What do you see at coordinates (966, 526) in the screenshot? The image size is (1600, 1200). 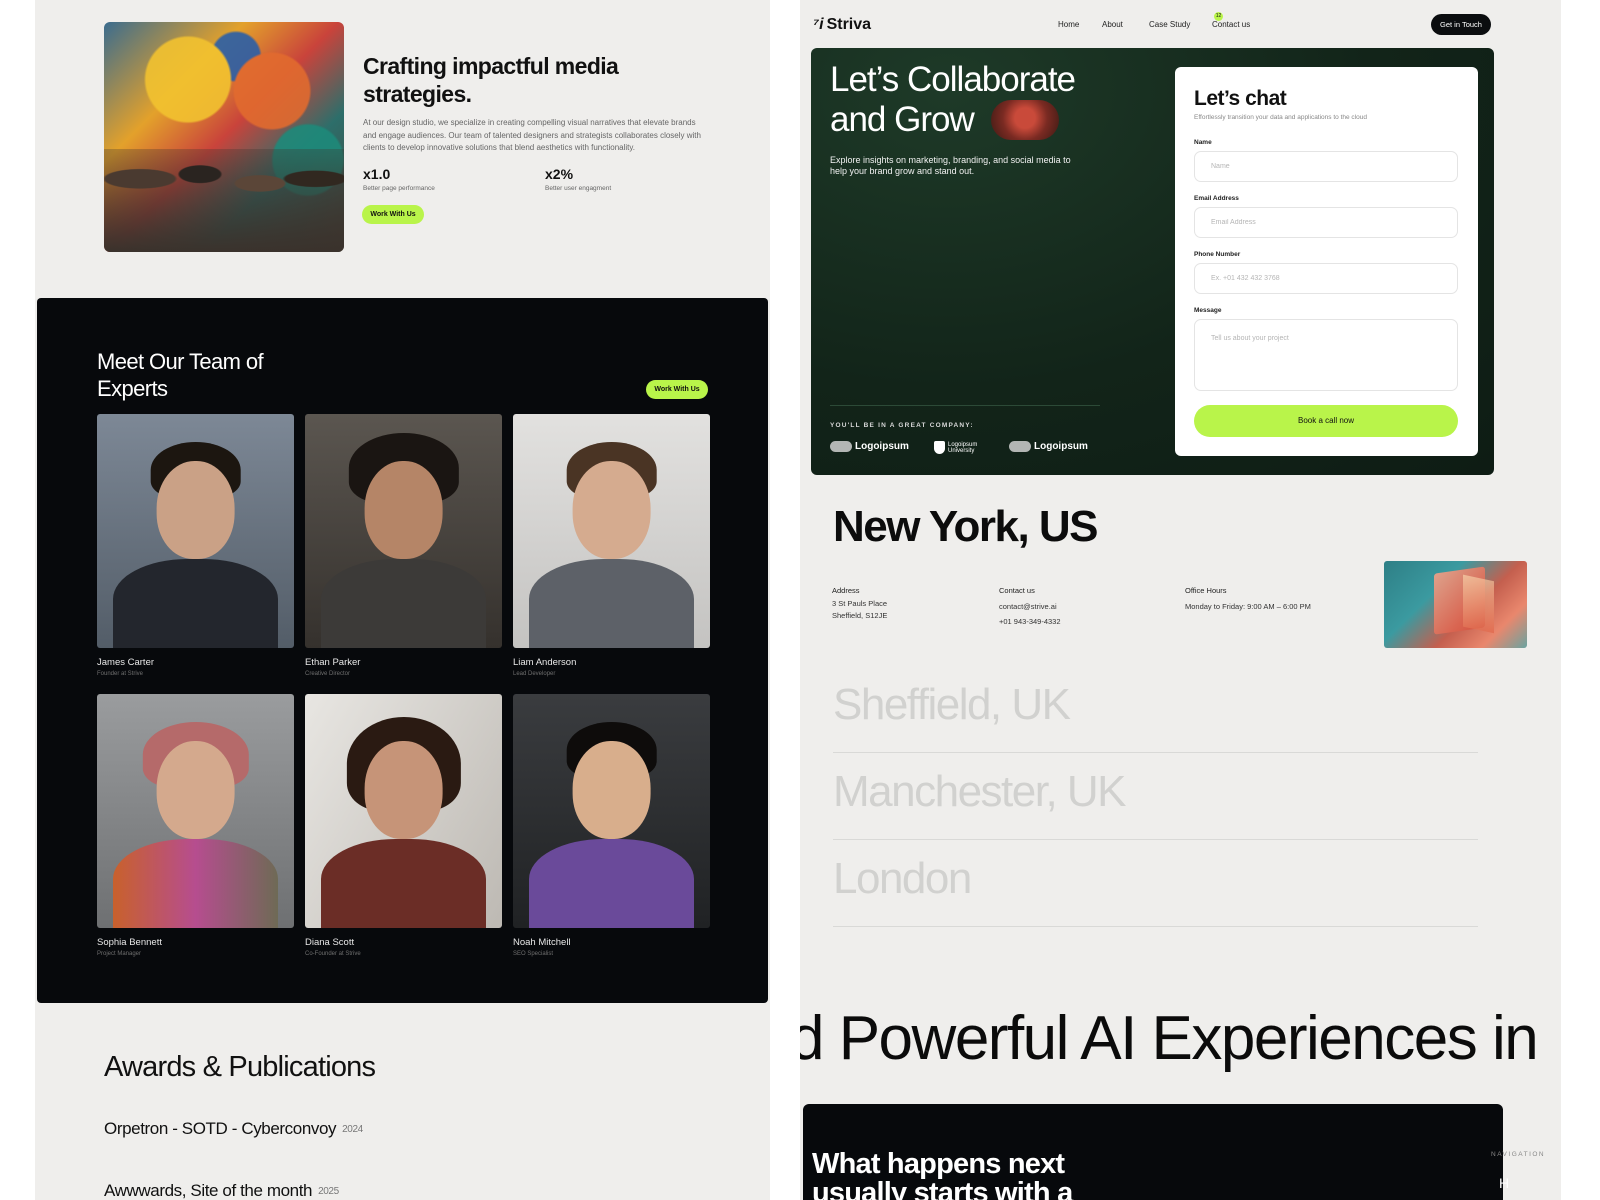 I see `office-city-title: New York, US` at bounding box center [966, 526].